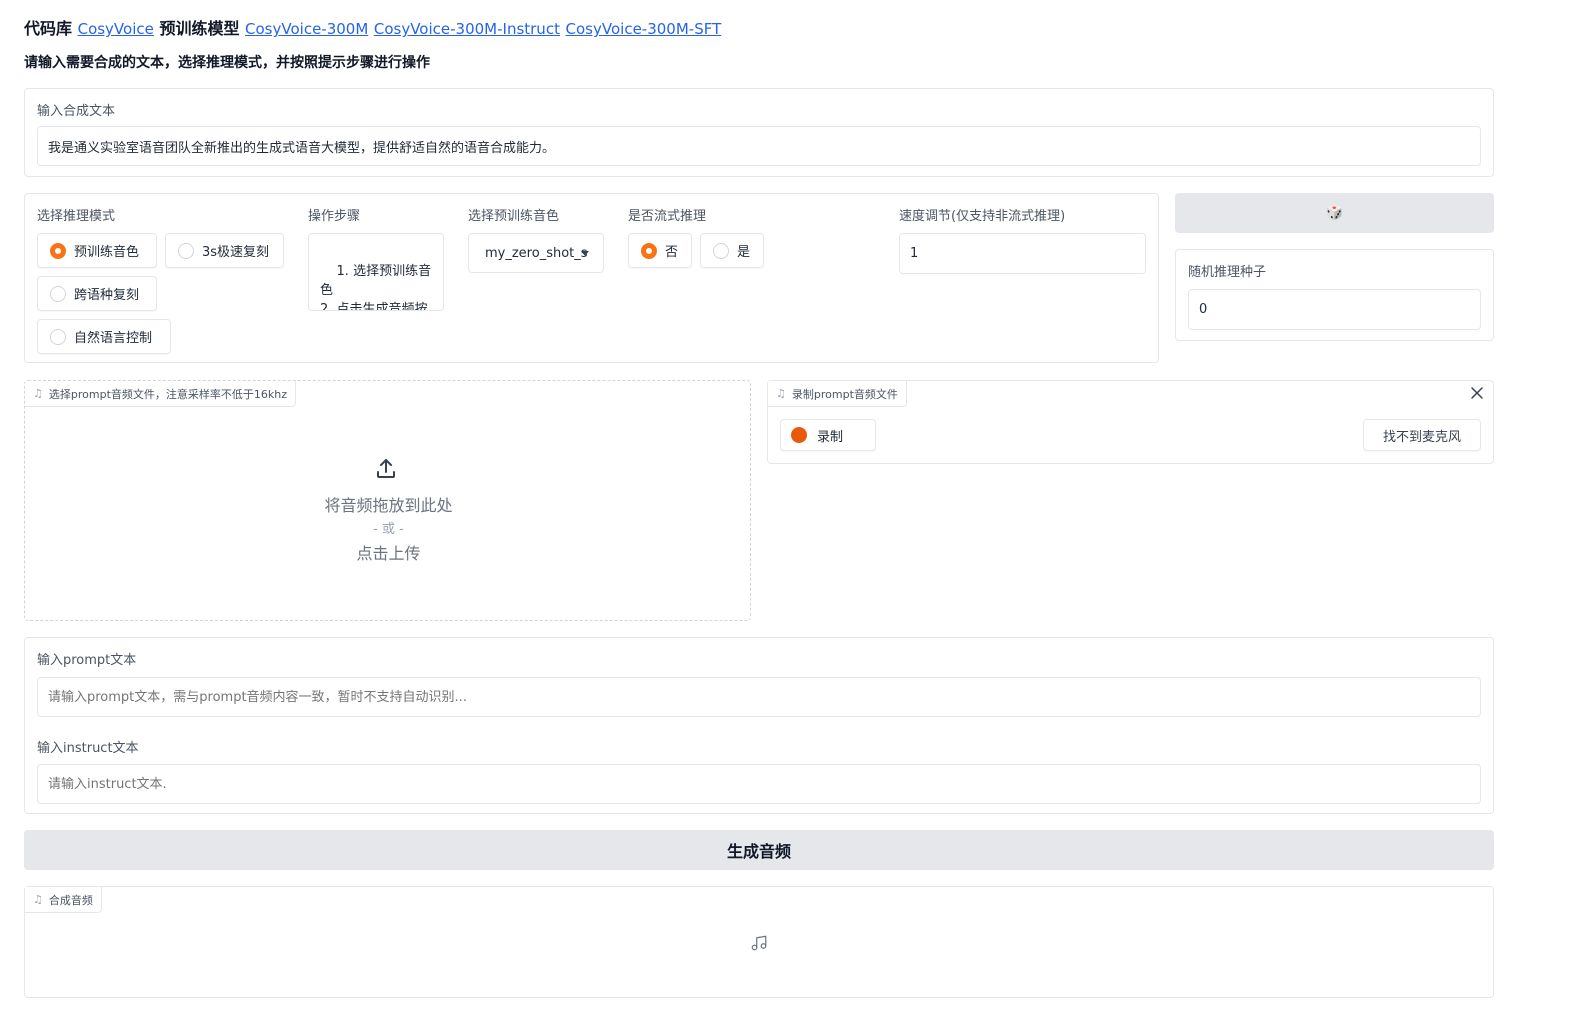 The height and width of the screenshot is (1017, 1570). What do you see at coordinates (388, 553) in the screenshot?
I see `upload-click-text: 点击上传` at bounding box center [388, 553].